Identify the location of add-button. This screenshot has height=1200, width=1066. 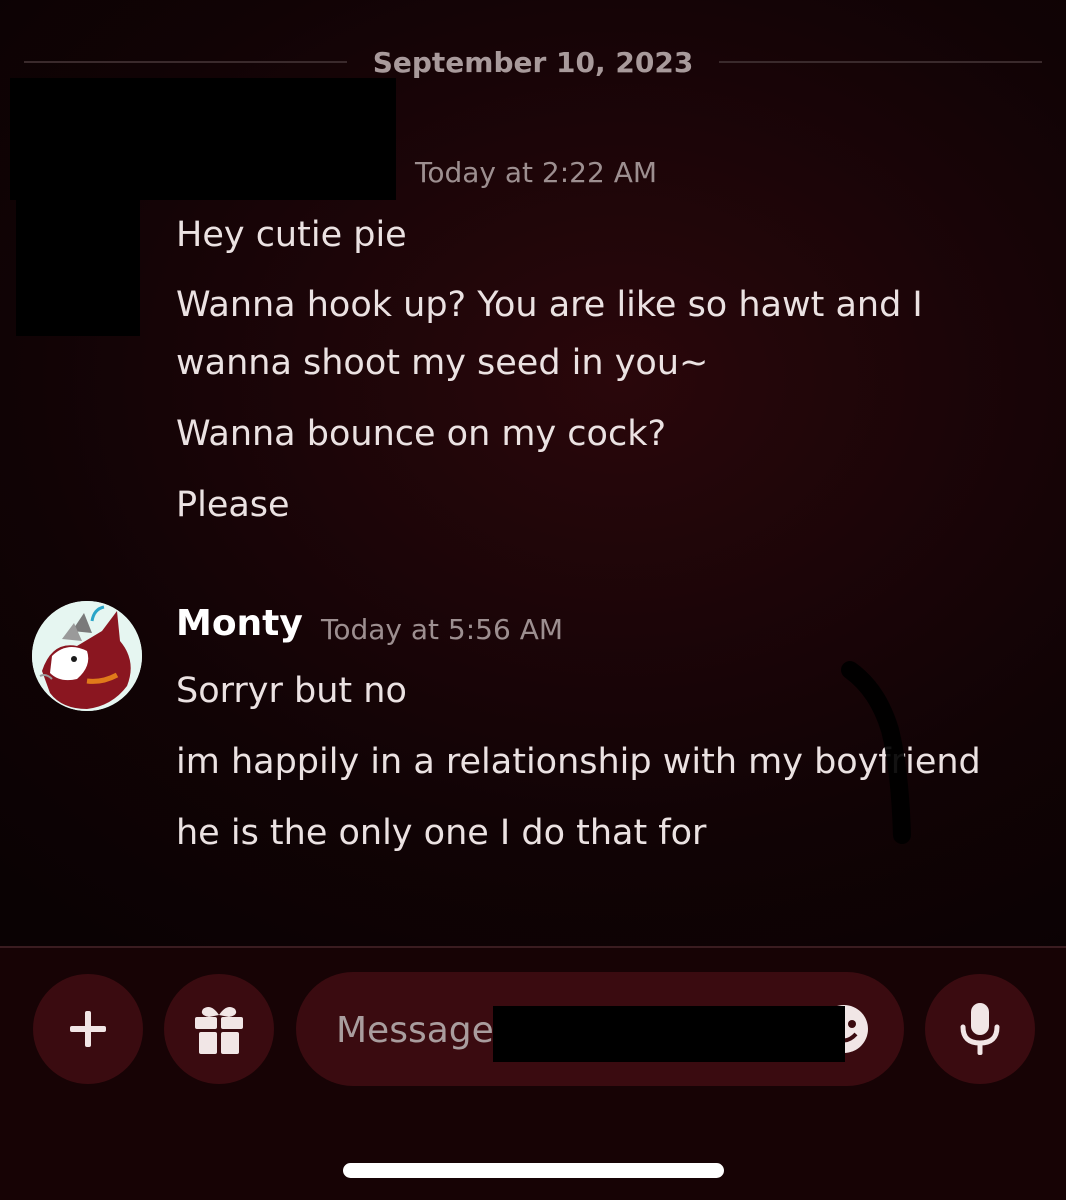
(88, 1029).